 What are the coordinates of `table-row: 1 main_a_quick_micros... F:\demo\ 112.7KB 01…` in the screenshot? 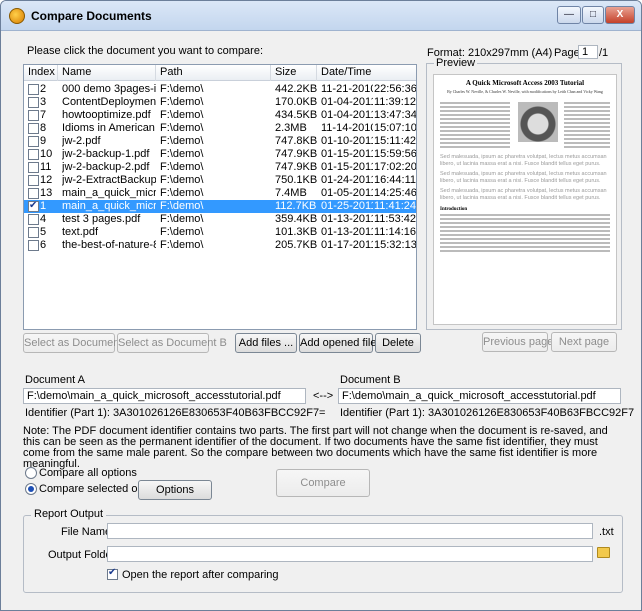 It's located at (220, 206).